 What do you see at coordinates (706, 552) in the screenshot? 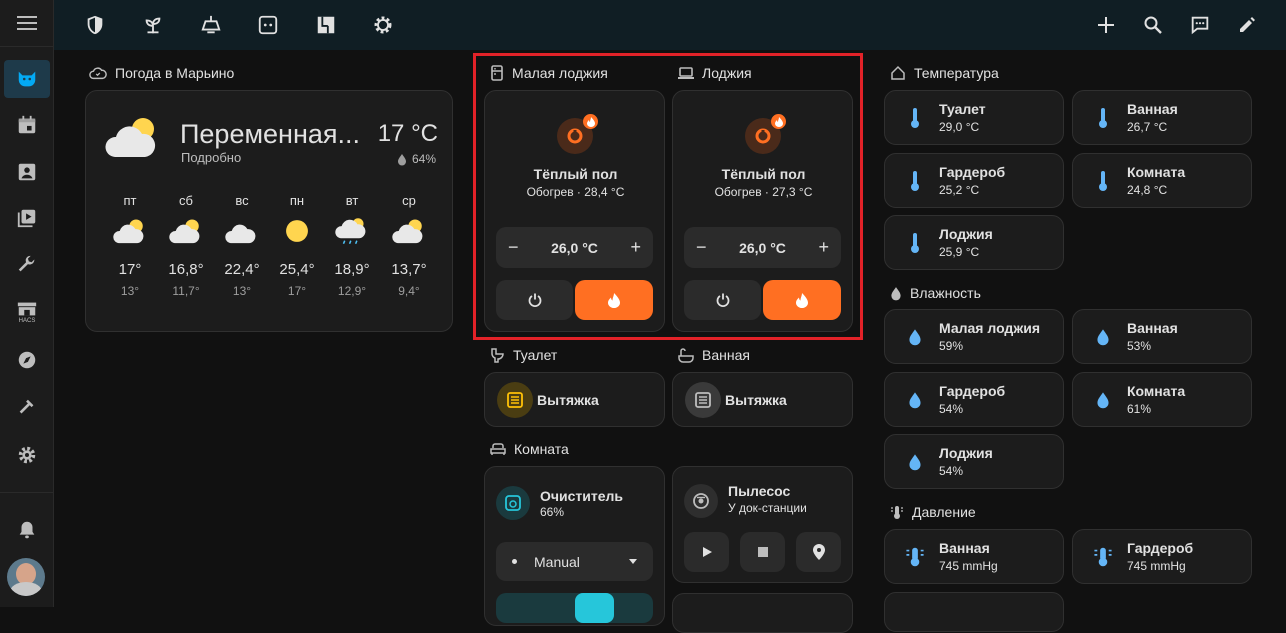
I see `vacuum-start-button` at bounding box center [706, 552].